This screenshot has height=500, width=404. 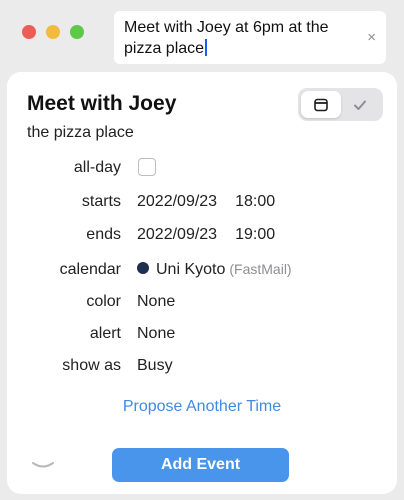 I want to click on minimize-window-icon, so click(x=53, y=32).